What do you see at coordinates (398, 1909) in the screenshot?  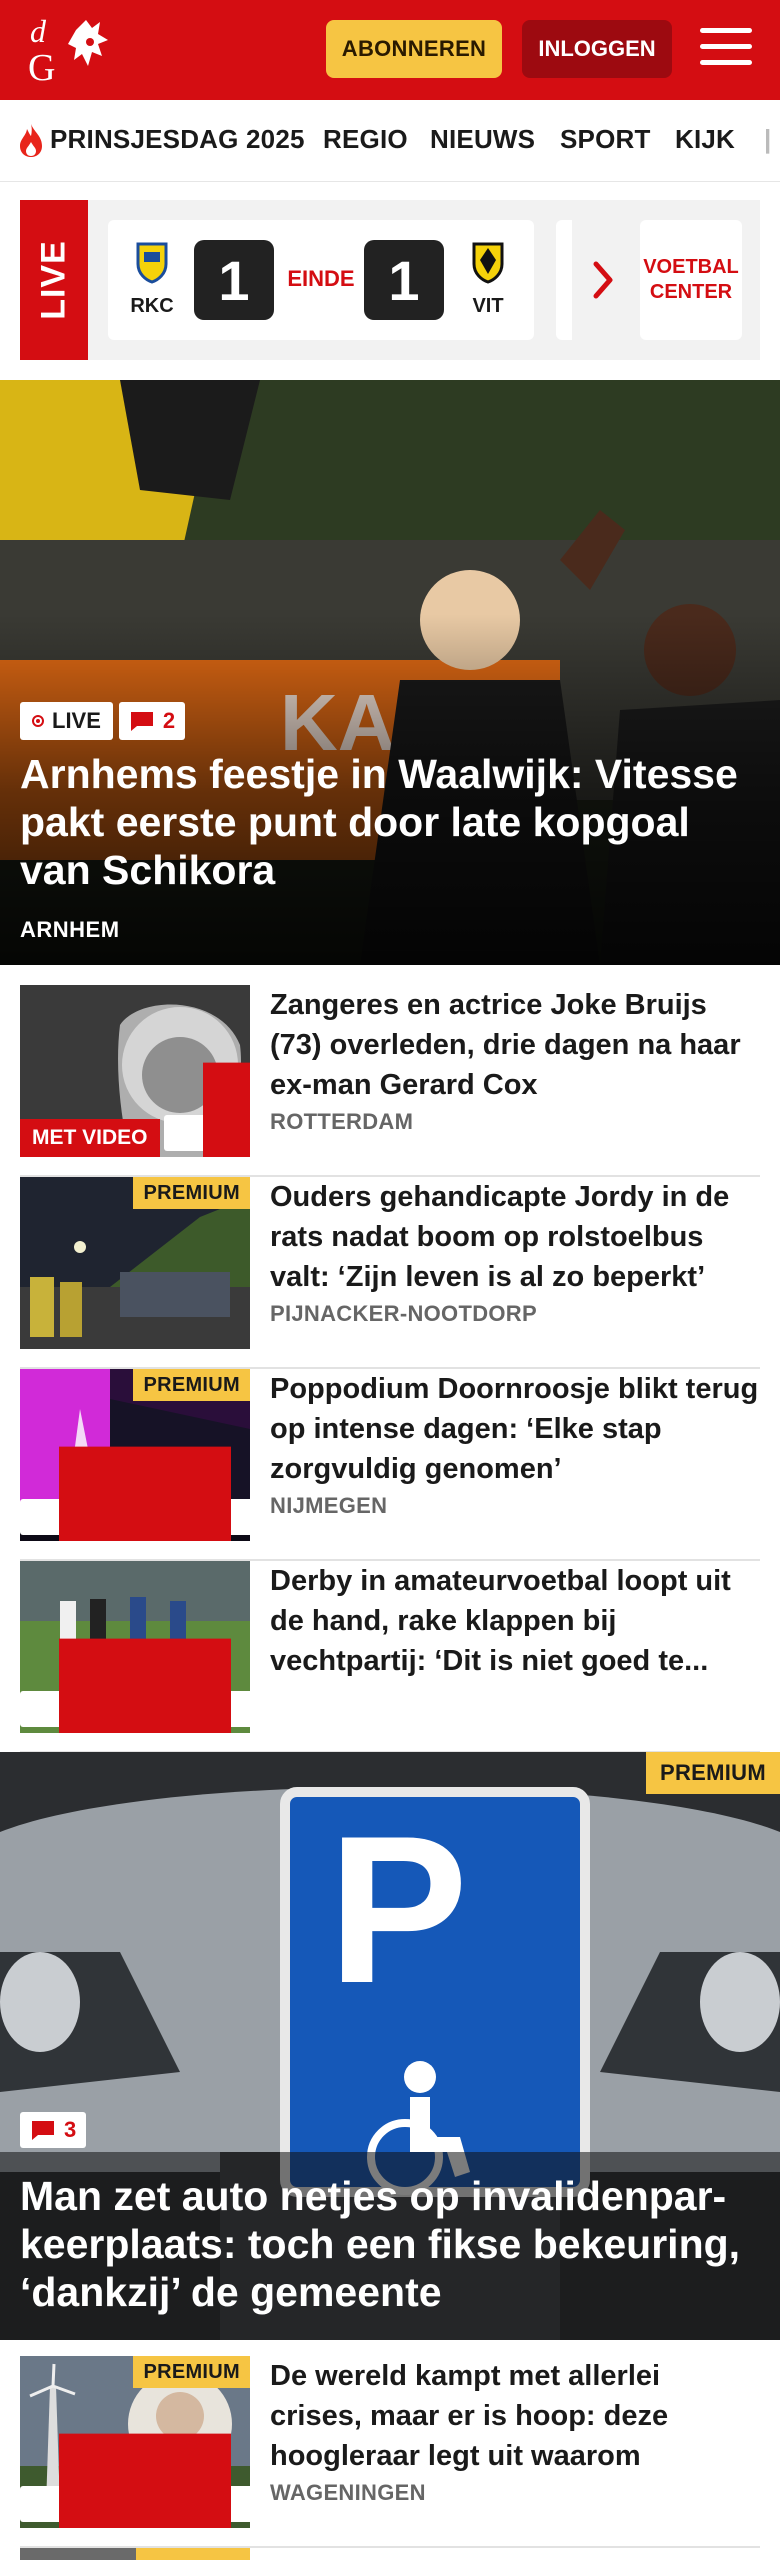 I see `svg-text: P` at bounding box center [398, 1909].